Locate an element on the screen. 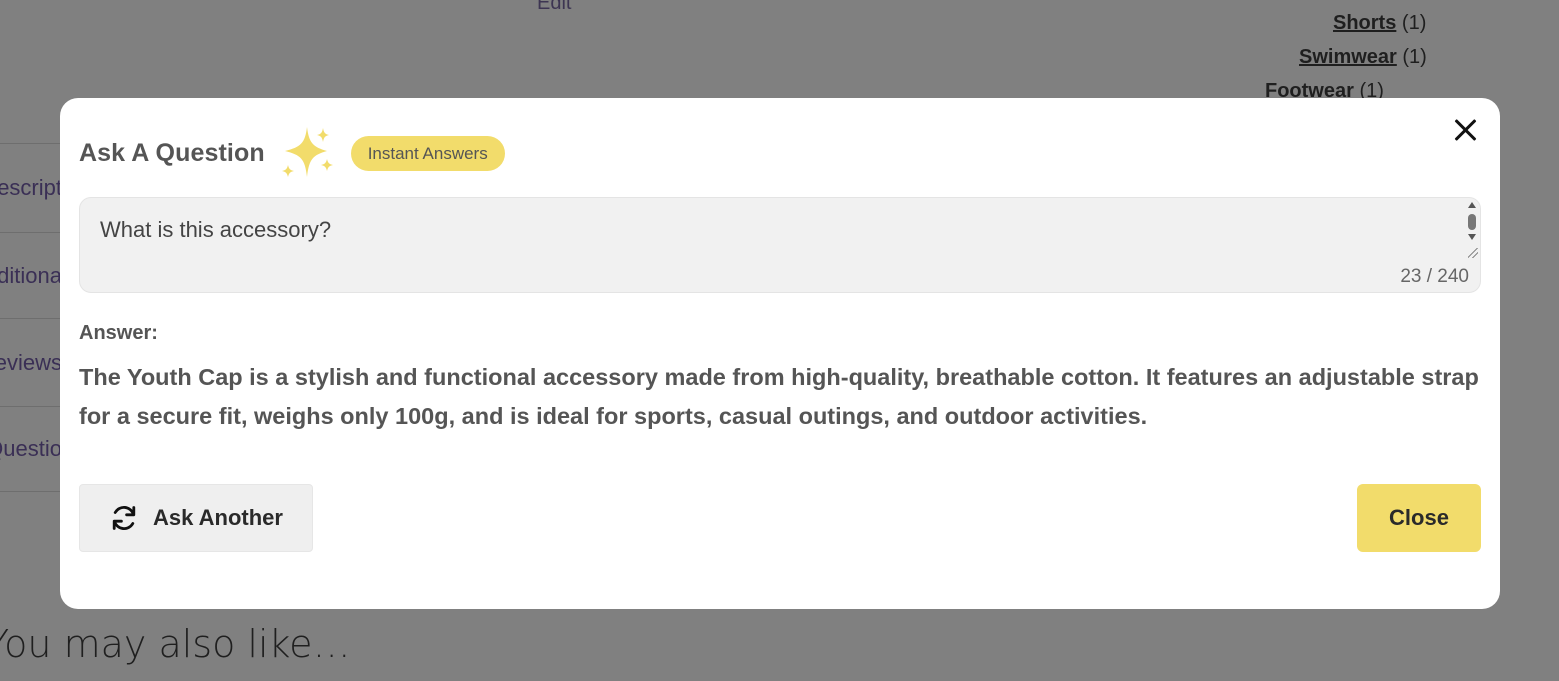 The width and height of the screenshot is (1559, 681). close-icon is located at coordinates (1466, 130).